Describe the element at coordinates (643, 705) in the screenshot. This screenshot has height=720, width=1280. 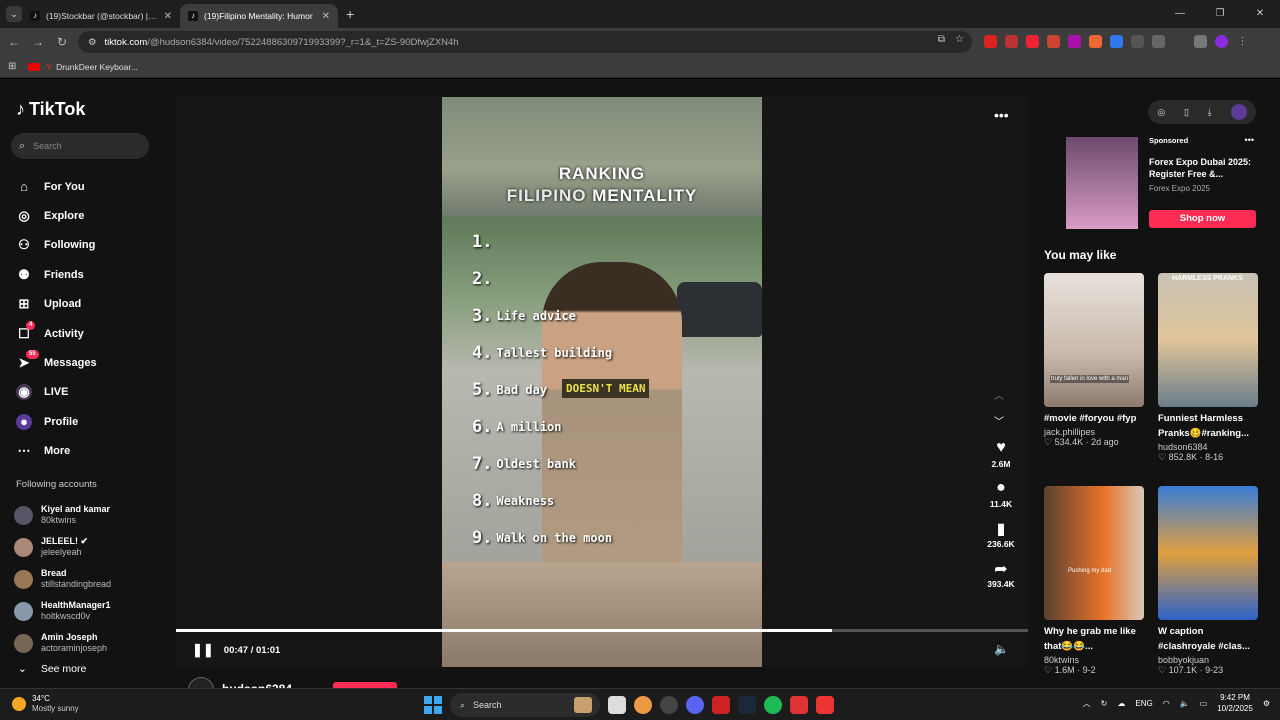
I see `chrome-icon` at that location.